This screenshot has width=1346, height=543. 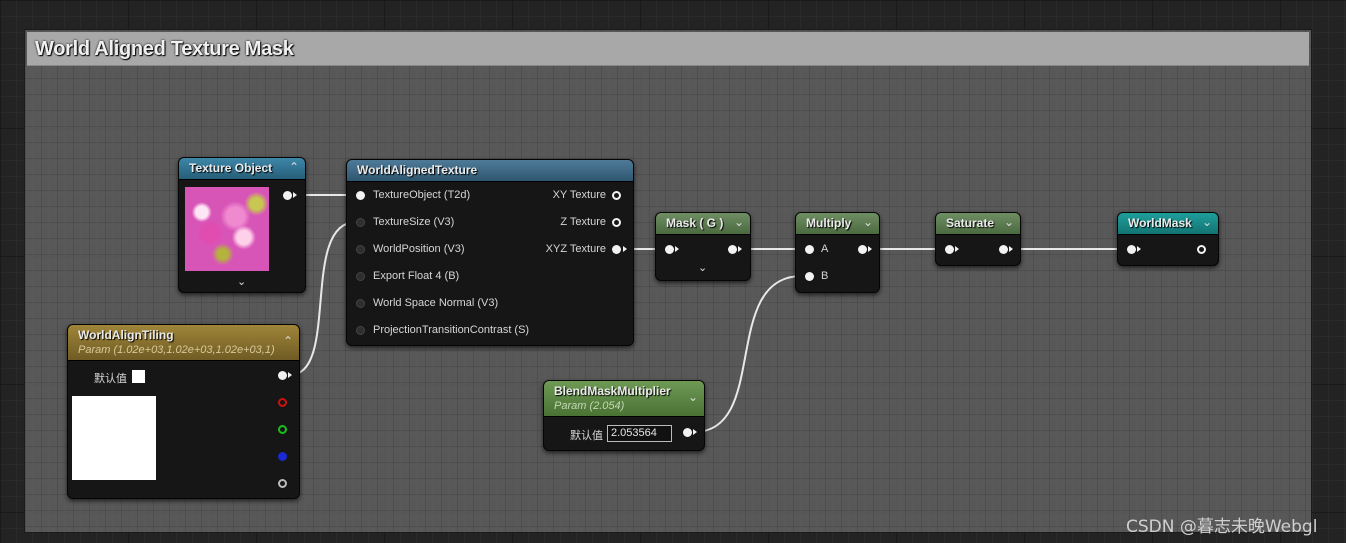 What do you see at coordinates (419, 249) in the screenshot?
I see `input-label: WorldPosition (V3)` at bounding box center [419, 249].